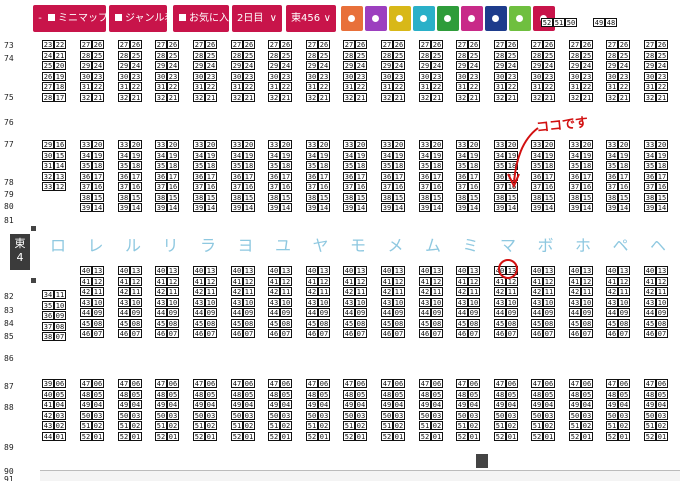 This screenshot has width=680, height=481. Describe the element at coordinates (60, 294) in the screenshot. I see `circle-space: 11` at that location.